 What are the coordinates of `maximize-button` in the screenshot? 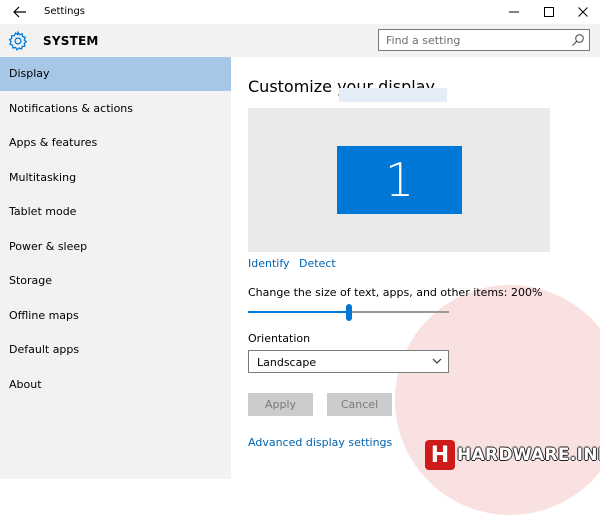 It's located at (549, 12).